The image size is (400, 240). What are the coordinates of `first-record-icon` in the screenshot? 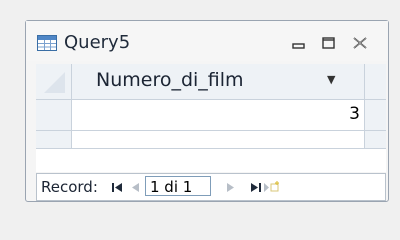 It's located at (117, 187).